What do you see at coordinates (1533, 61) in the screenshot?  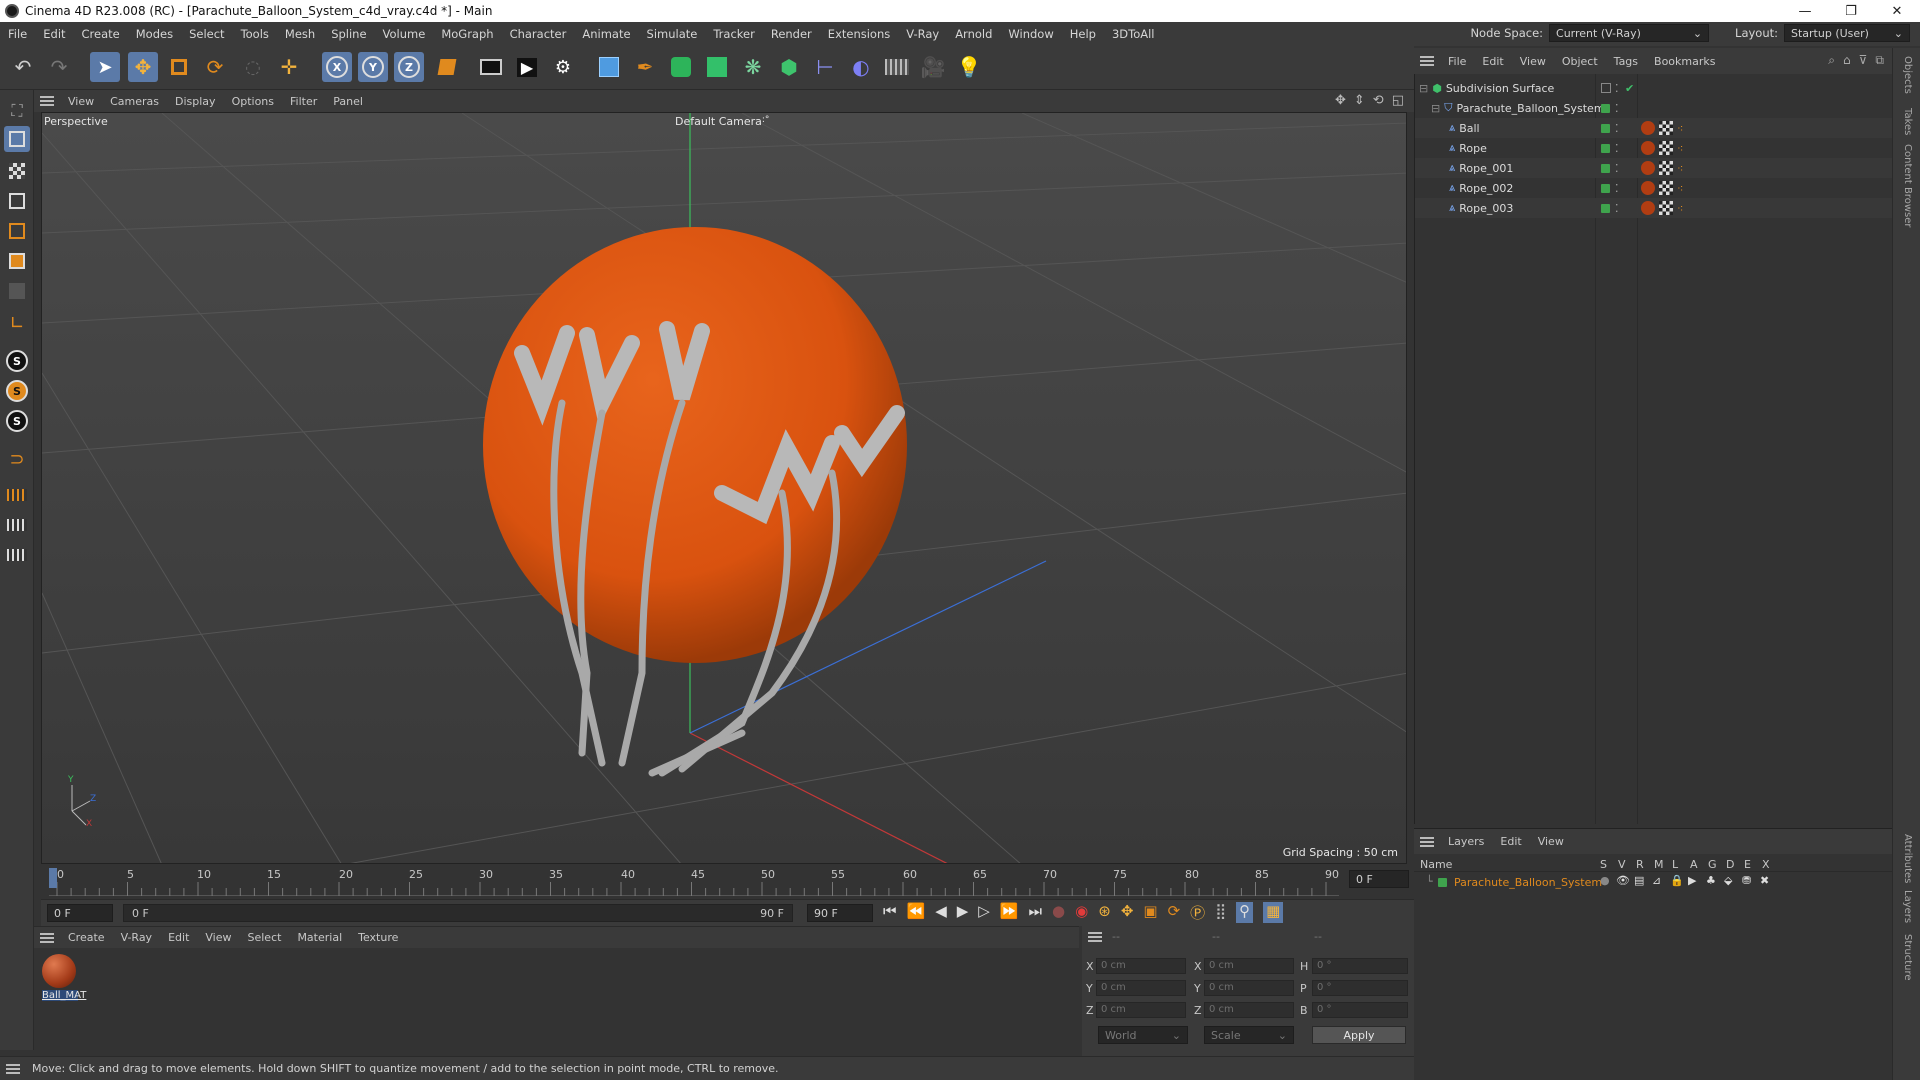 I see `object-menu-view: View` at bounding box center [1533, 61].